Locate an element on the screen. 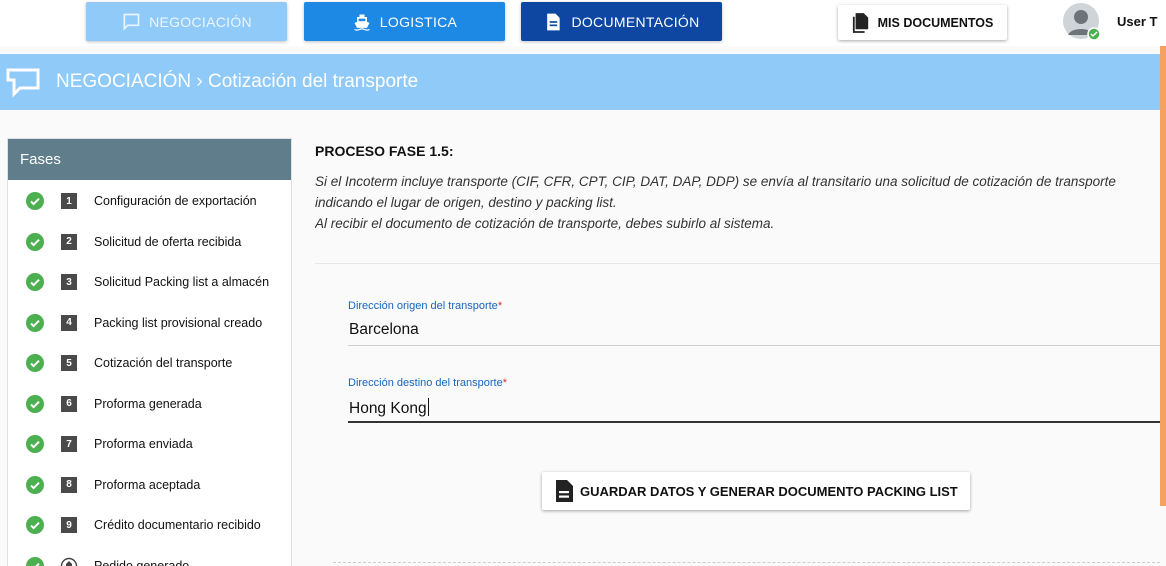  nav-logistica-button: LOGISTICA is located at coordinates (404, 21).